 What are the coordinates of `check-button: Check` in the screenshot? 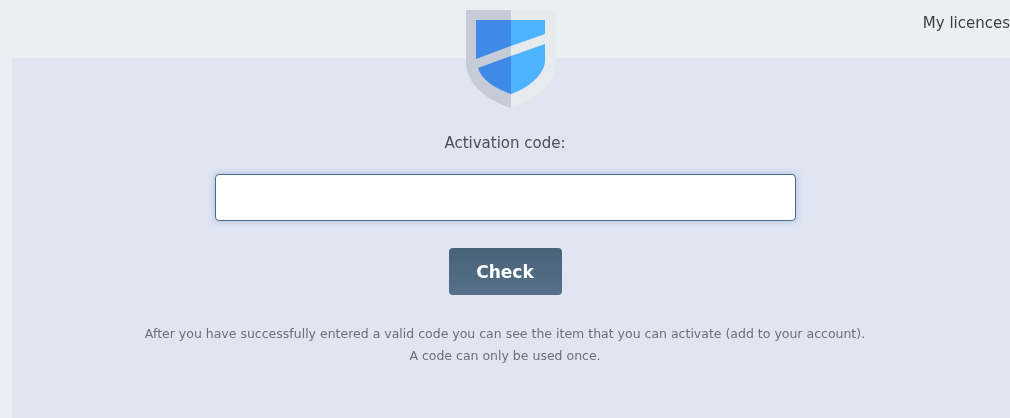 It's located at (505, 271).